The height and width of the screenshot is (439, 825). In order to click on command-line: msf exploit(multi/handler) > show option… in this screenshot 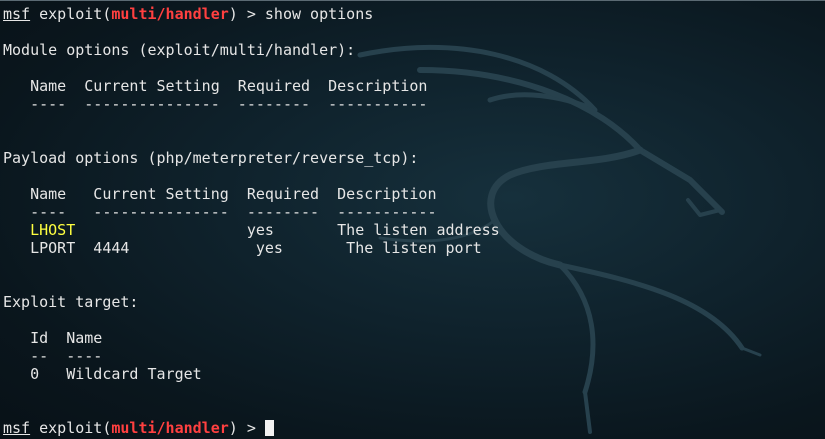, I will do `click(251, 14)`.